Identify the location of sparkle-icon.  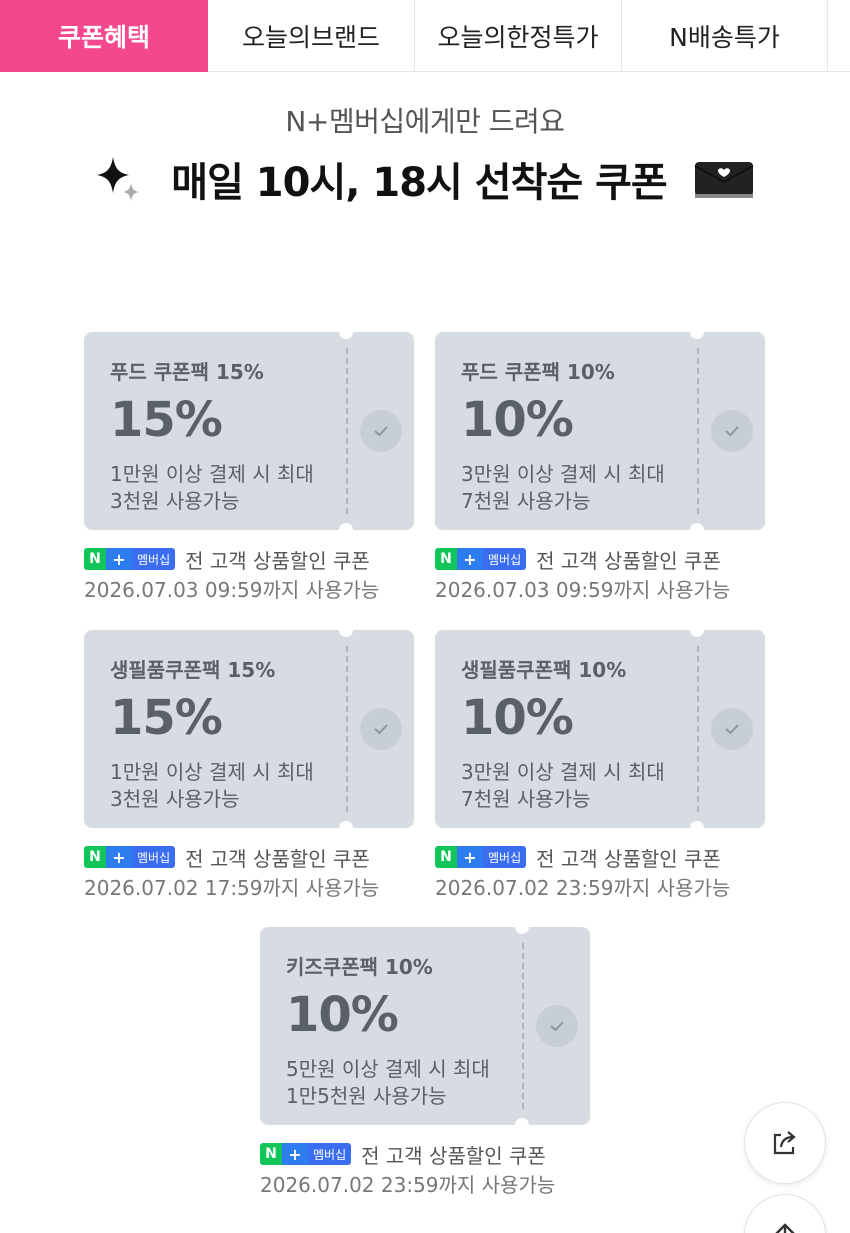
(118, 179).